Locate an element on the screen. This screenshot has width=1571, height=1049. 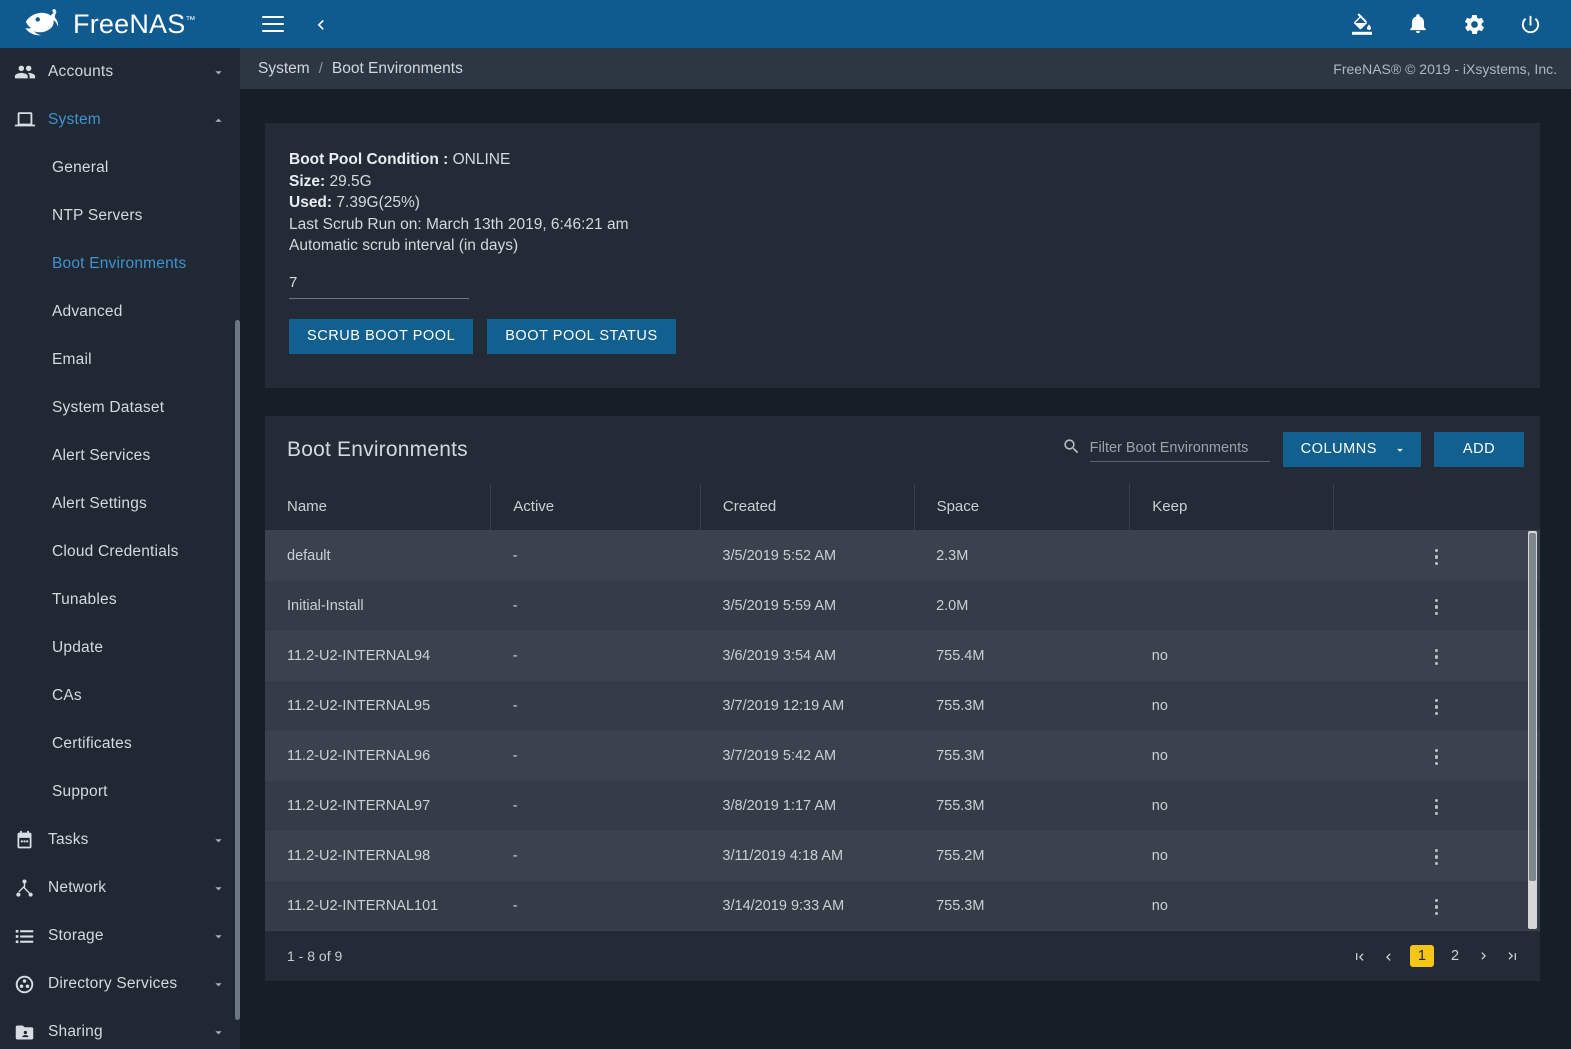
table-scrollbar-track is located at coordinates (1532, 729).